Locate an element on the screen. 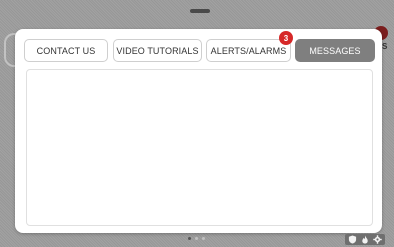  status-icon-strip is located at coordinates (365, 239).